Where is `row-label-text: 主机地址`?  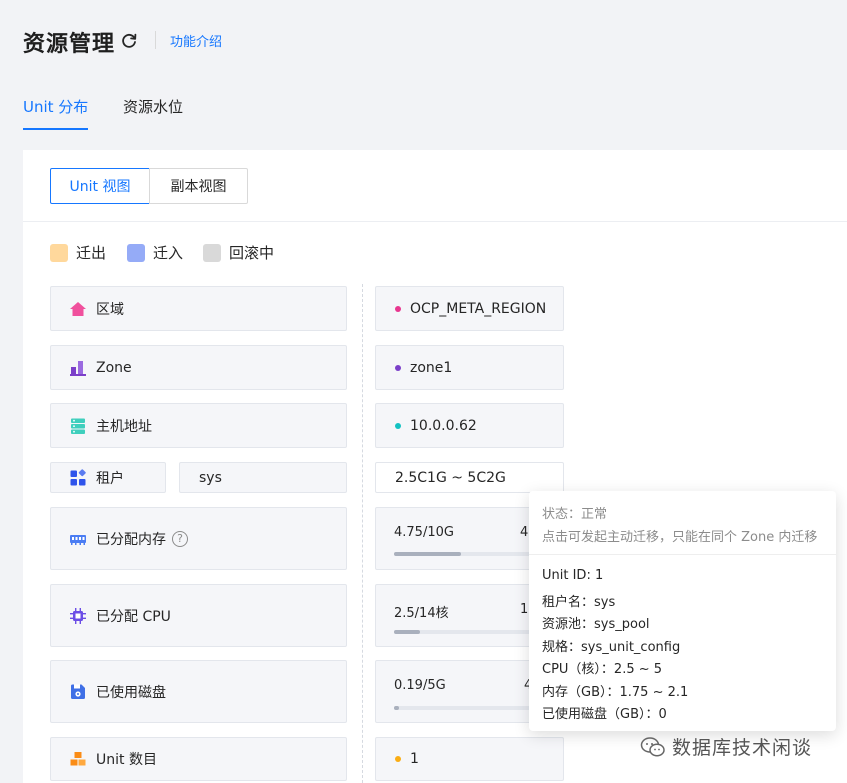
row-label-text: 主机地址 is located at coordinates (124, 426).